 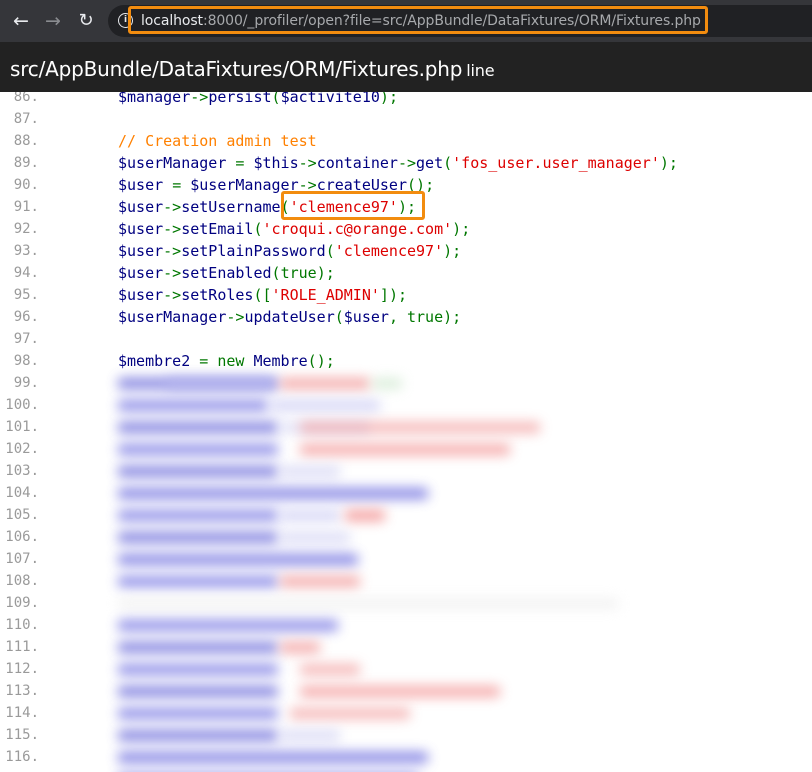 I want to click on line-number: 90., so click(x=26, y=185).